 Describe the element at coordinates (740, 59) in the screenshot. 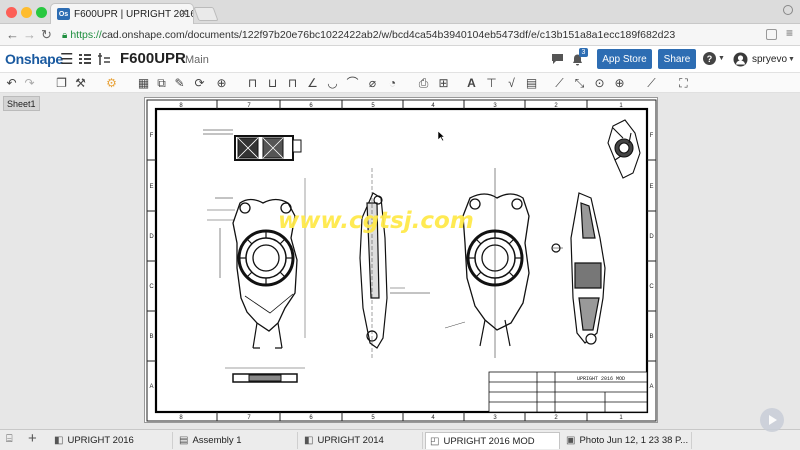

I see `user-avatar-icon` at that location.